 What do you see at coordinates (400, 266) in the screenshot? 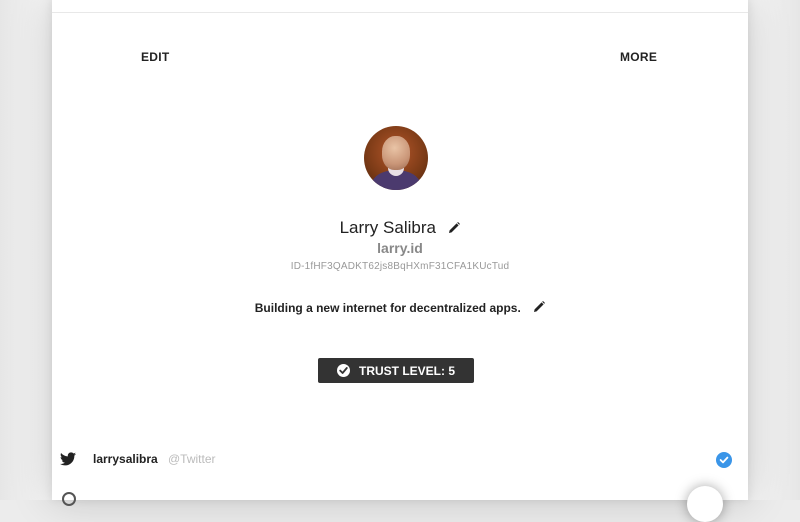
I see `profile-id: ID-1fHF3QADKT62js8BqHXmF31CFA1KUcTud` at bounding box center [400, 266].